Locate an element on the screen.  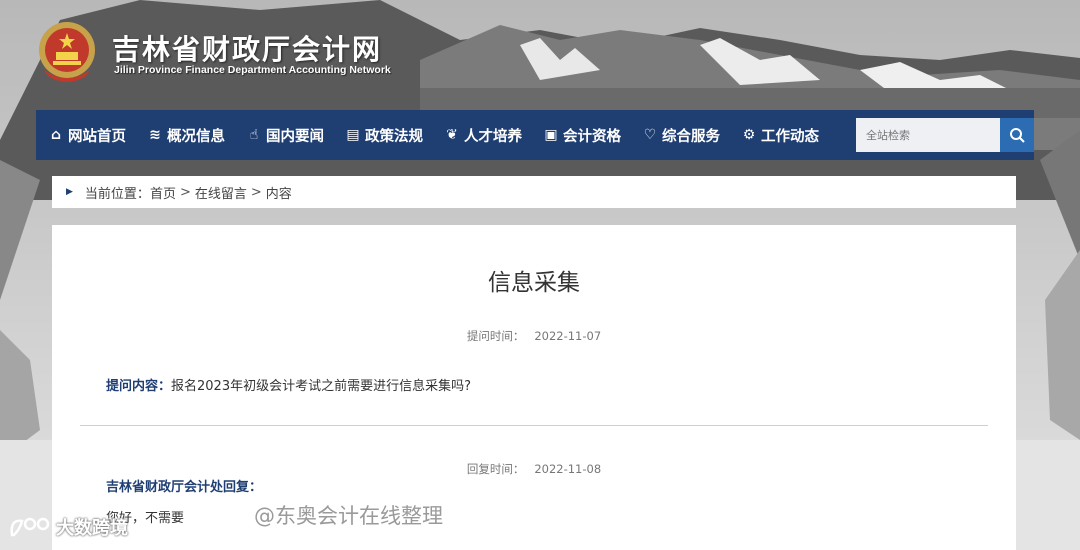
nav-item-label: 国内要闻 is located at coordinates (295, 136).